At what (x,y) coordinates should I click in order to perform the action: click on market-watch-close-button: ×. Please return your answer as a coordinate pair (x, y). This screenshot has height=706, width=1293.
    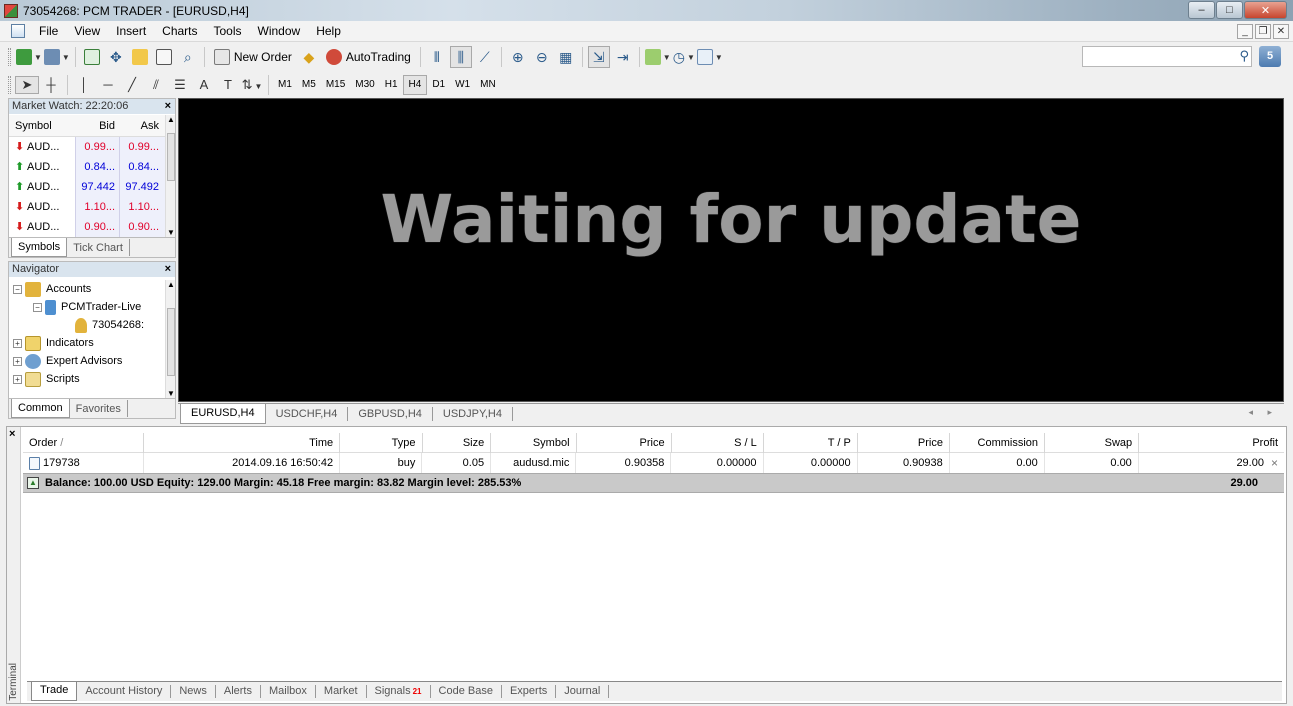
    Looking at the image, I should click on (168, 106).